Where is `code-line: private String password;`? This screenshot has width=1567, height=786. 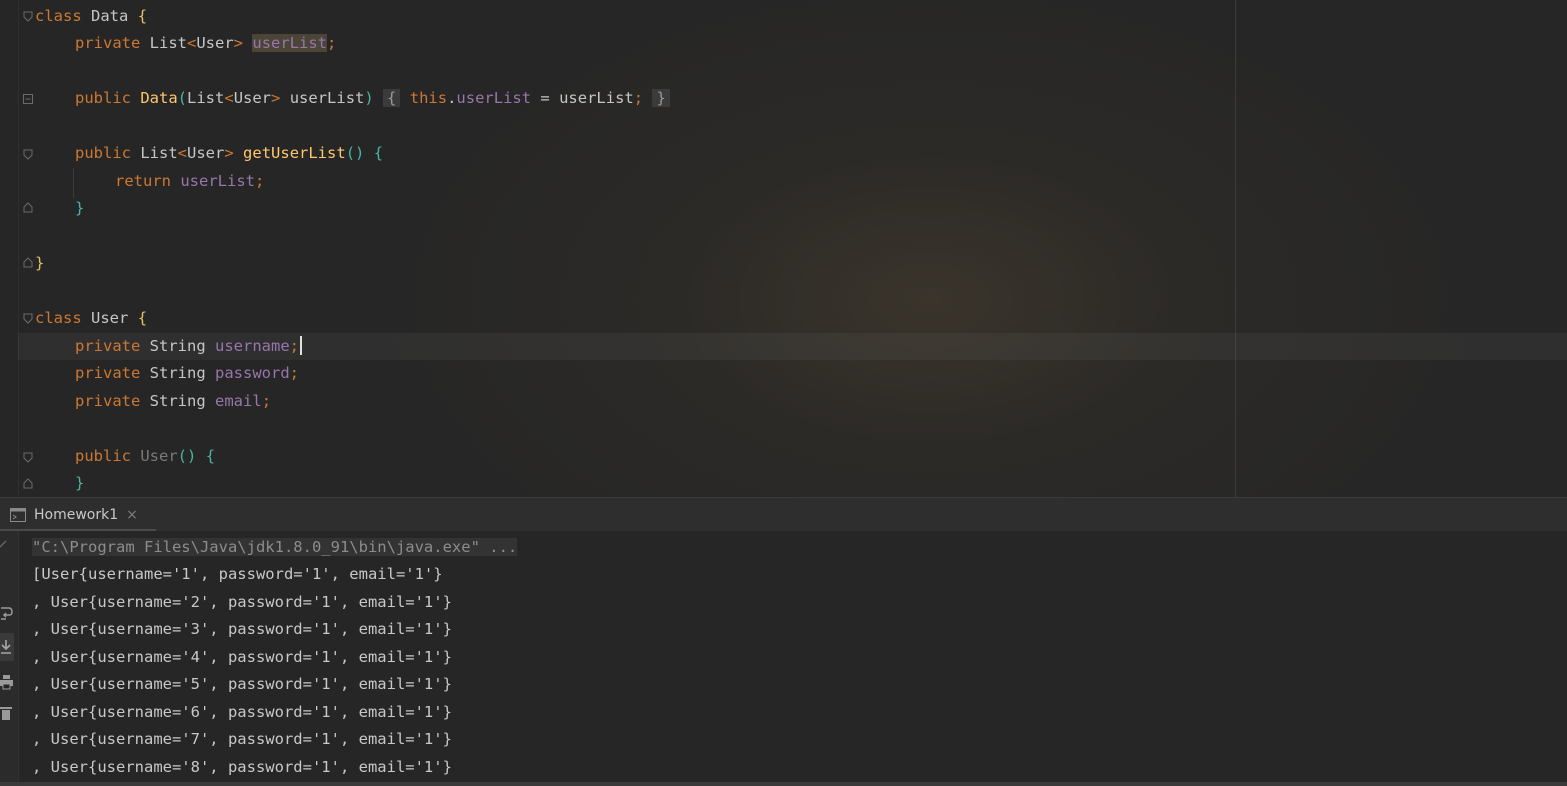 code-line: private String password; is located at coordinates (187, 373).